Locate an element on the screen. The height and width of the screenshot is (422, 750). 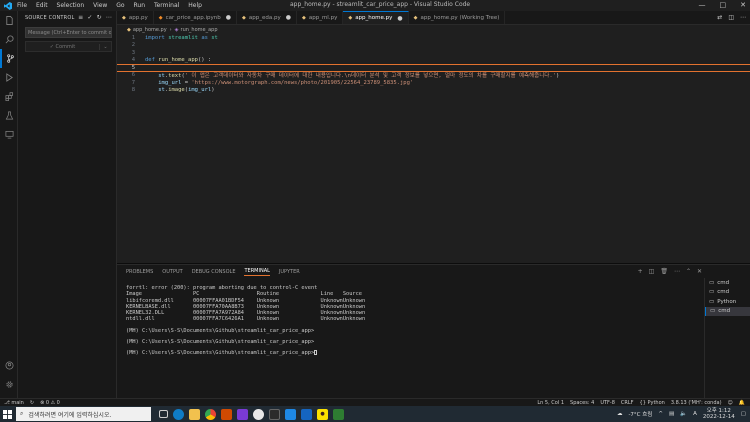
tray-date: 2022-12-14 is located at coordinates (718, 417).